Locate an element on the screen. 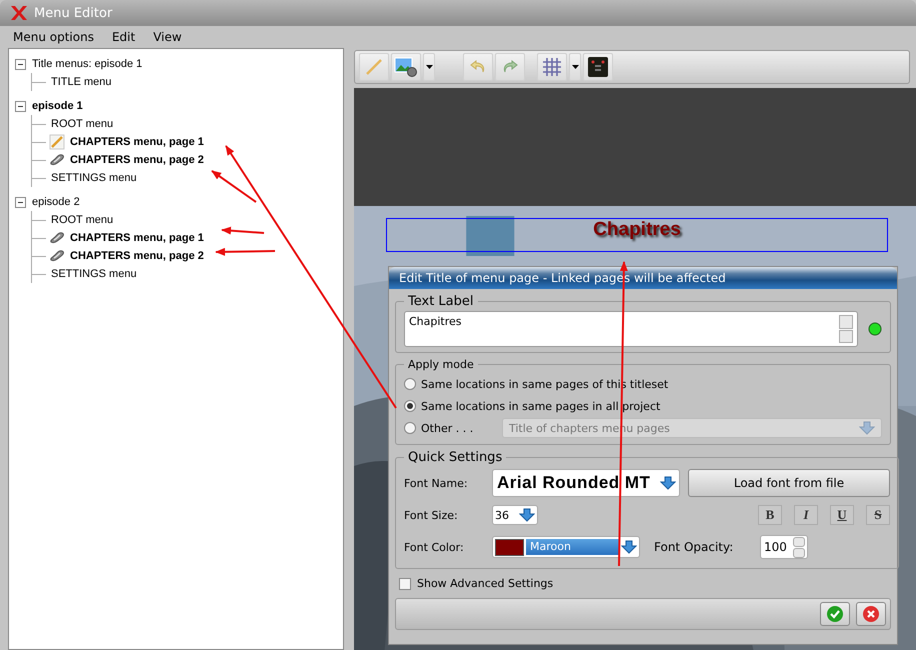 Image resolution: width=916 pixels, height=650 pixels. ok-button is located at coordinates (835, 614).